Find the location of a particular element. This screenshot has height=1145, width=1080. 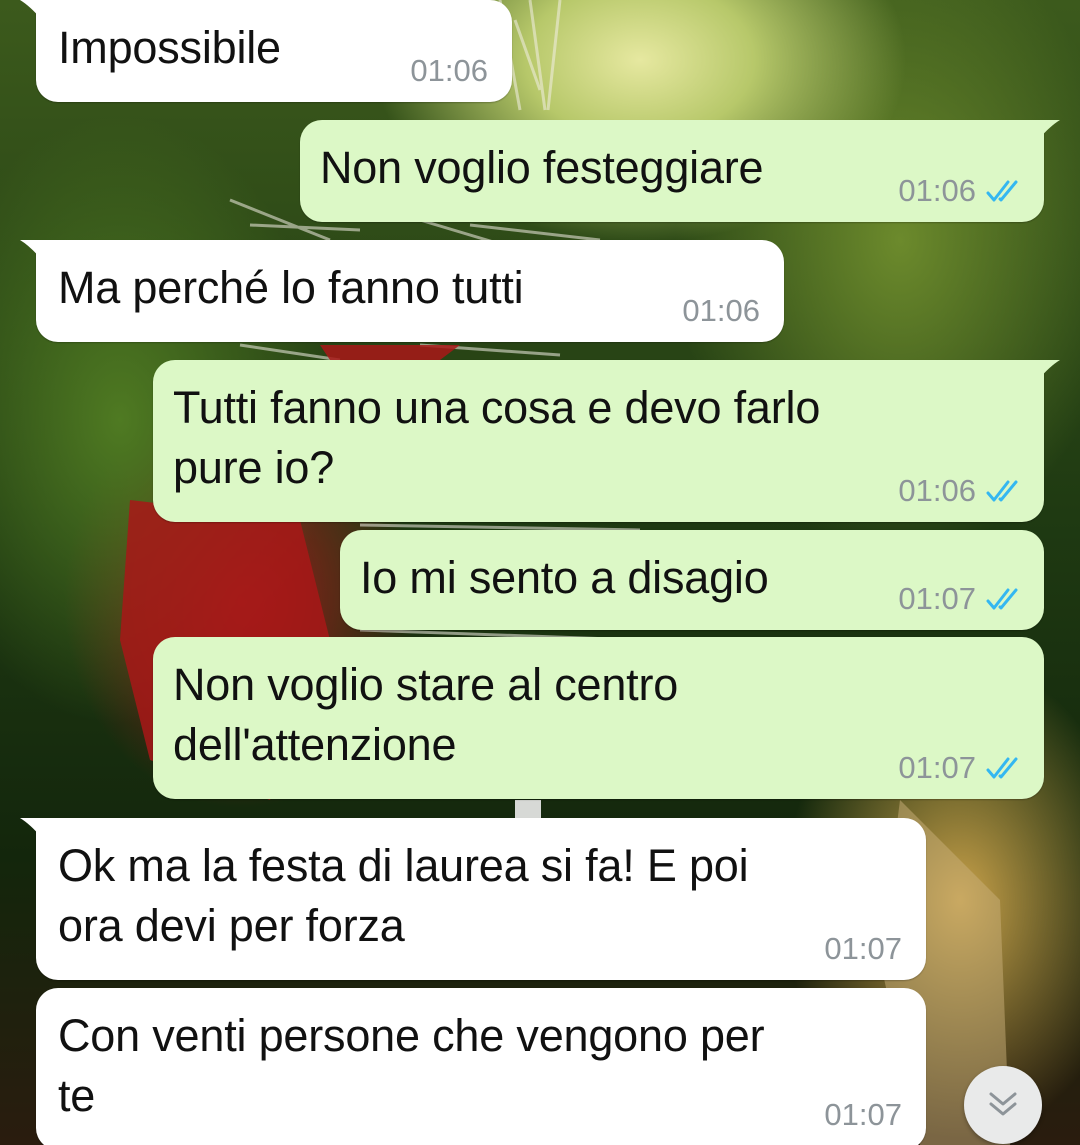

message-bubble-incoming: Ma perché lo fanno tutti 01:06 is located at coordinates (402, 291).